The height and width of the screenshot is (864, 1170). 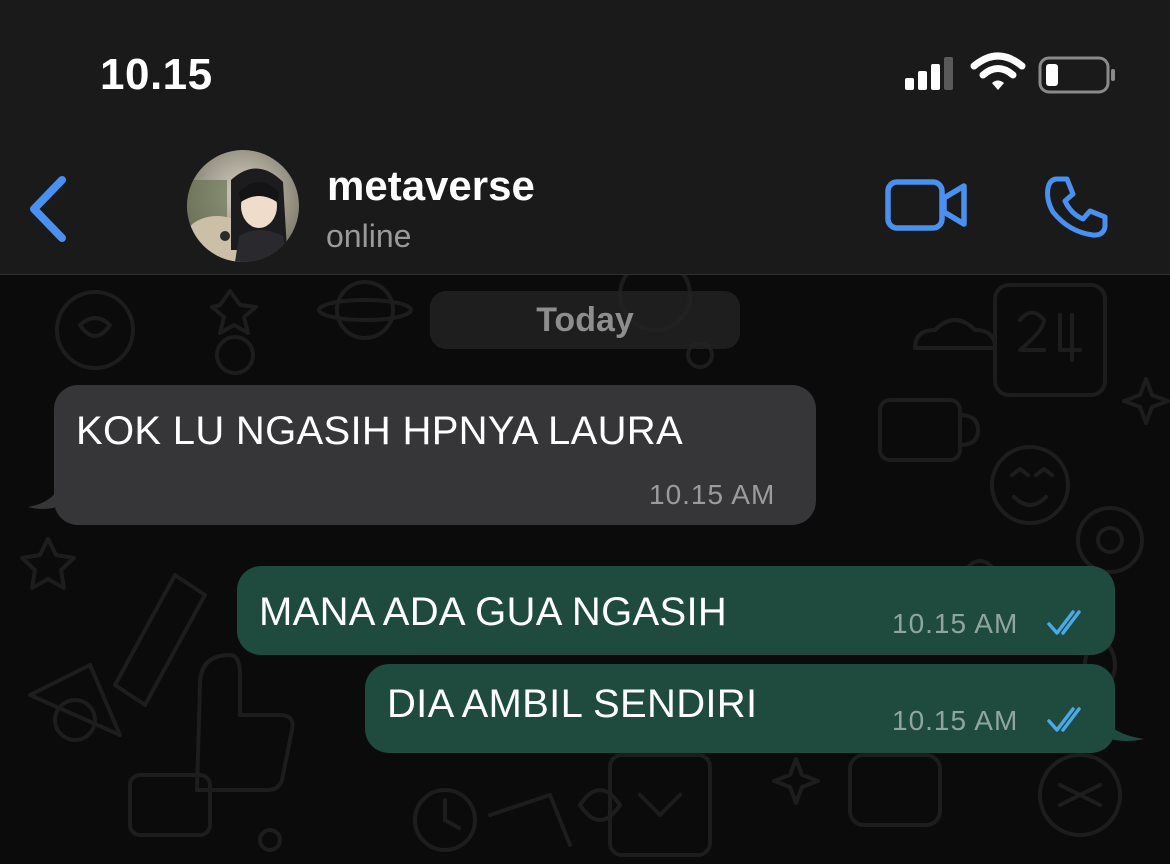 I want to click on contact-status: online, so click(x=369, y=236).